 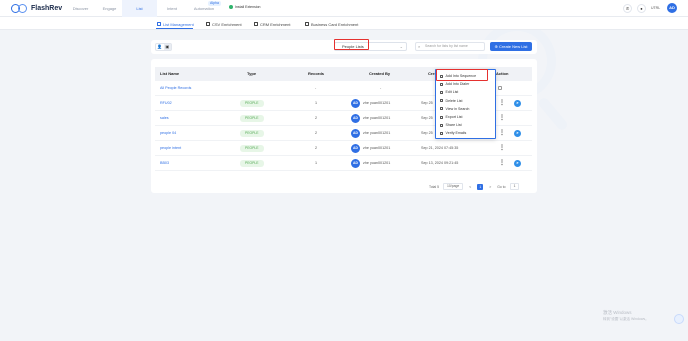 What do you see at coordinates (476, 186) in the screenshot?
I see `pagination: Total 5 10/page < 1 > Go to 1` at bounding box center [476, 186].